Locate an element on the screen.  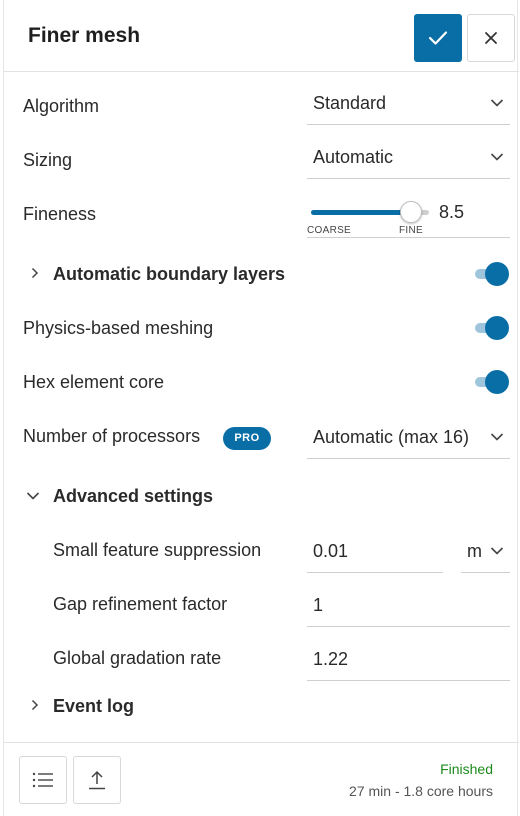
gradation-label: Global gradation rate is located at coordinates (137, 658).